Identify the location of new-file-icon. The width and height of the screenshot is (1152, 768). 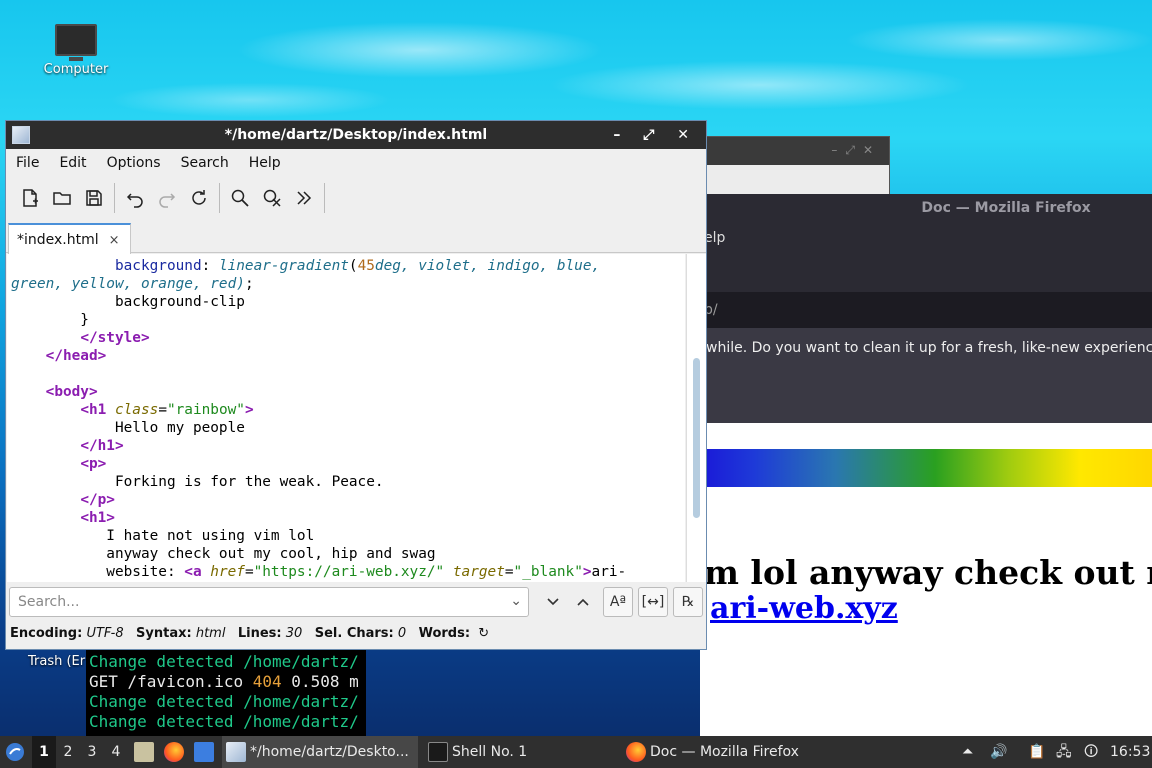
(30, 198).